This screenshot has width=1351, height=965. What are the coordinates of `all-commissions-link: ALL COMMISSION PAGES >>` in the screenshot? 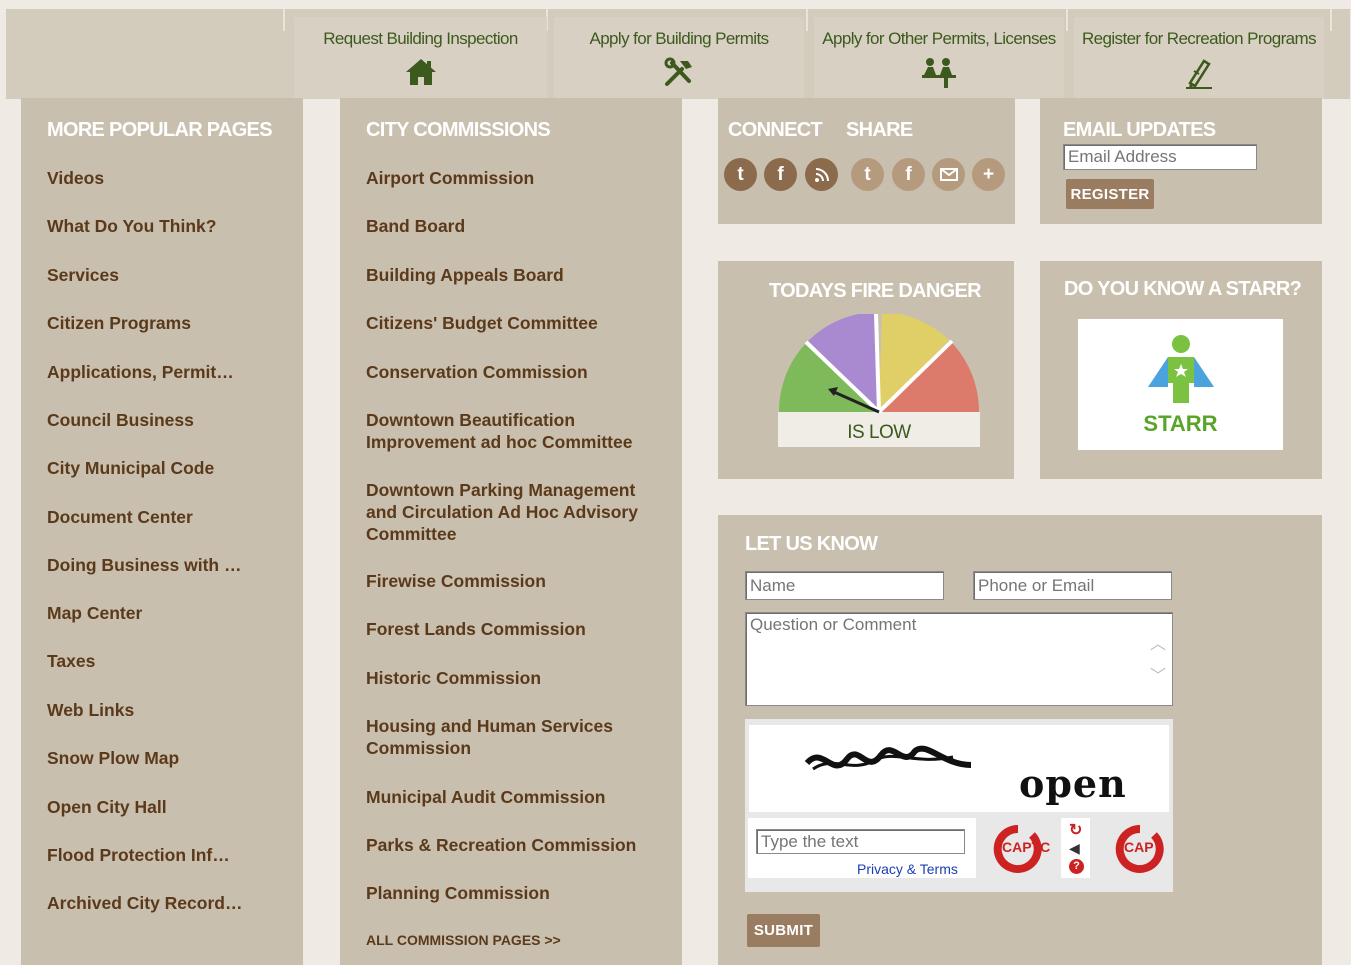 It's located at (463, 940).